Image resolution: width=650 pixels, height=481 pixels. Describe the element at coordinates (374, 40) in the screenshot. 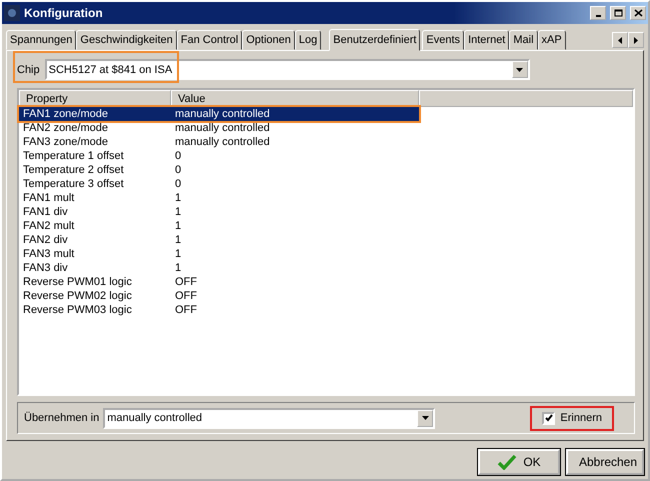

I see `tab: Benutzerdefiniert` at that location.